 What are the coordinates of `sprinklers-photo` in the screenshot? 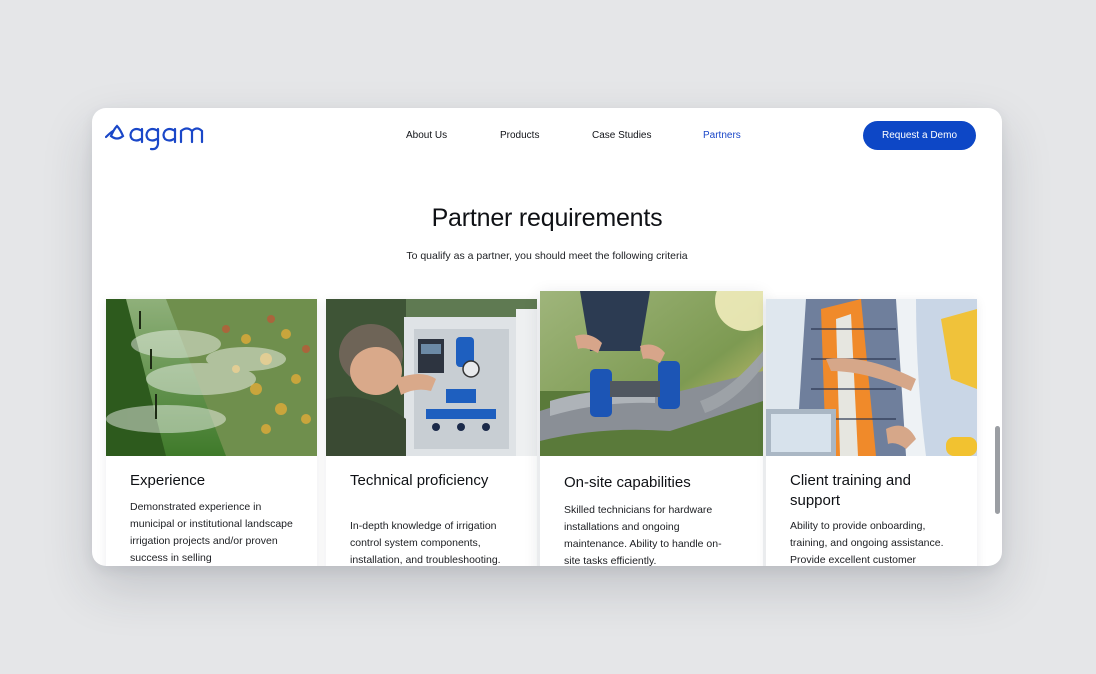 It's located at (211, 377).